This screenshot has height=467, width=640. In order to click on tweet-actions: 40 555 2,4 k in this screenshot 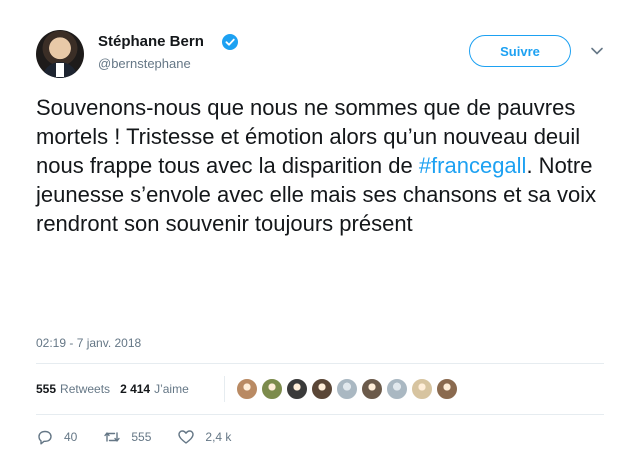, I will do `click(146, 437)`.